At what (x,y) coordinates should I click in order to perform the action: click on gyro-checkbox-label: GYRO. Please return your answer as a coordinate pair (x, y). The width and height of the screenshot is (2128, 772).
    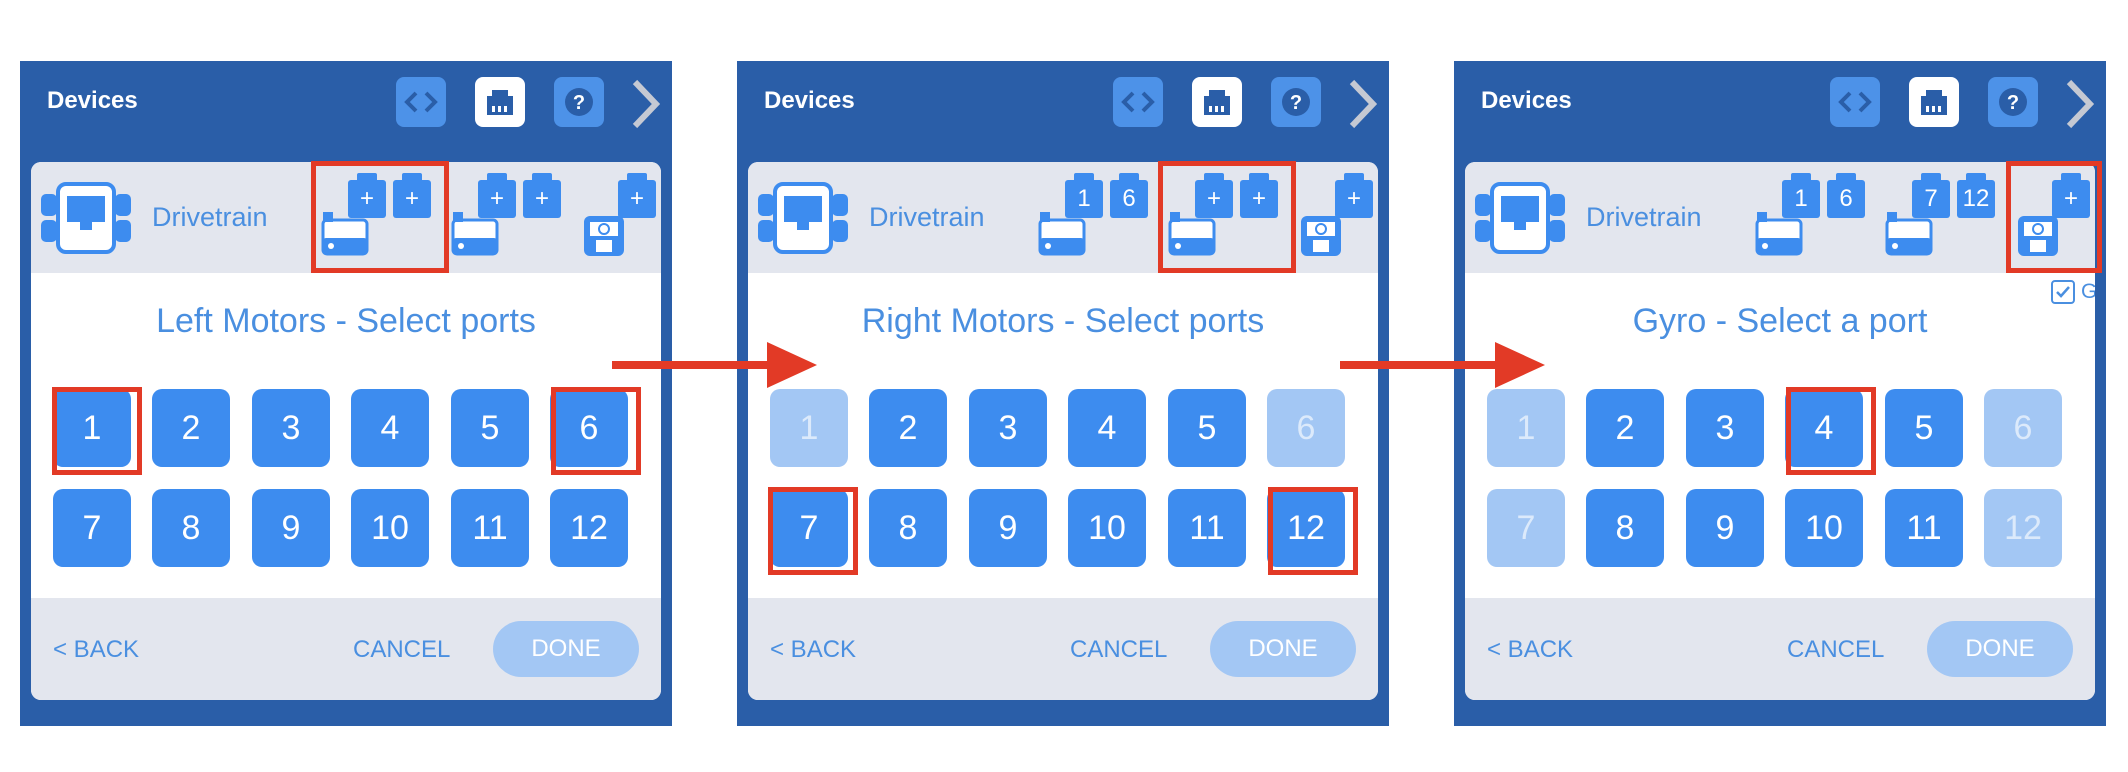
    Looking at the image, I should click on (2088, 291).